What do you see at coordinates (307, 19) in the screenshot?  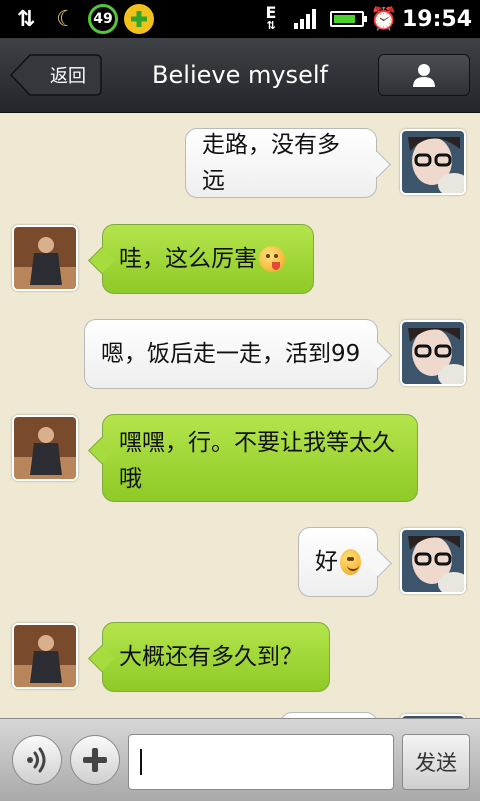 I see `signal-icon` at bounding box center [307, 19].